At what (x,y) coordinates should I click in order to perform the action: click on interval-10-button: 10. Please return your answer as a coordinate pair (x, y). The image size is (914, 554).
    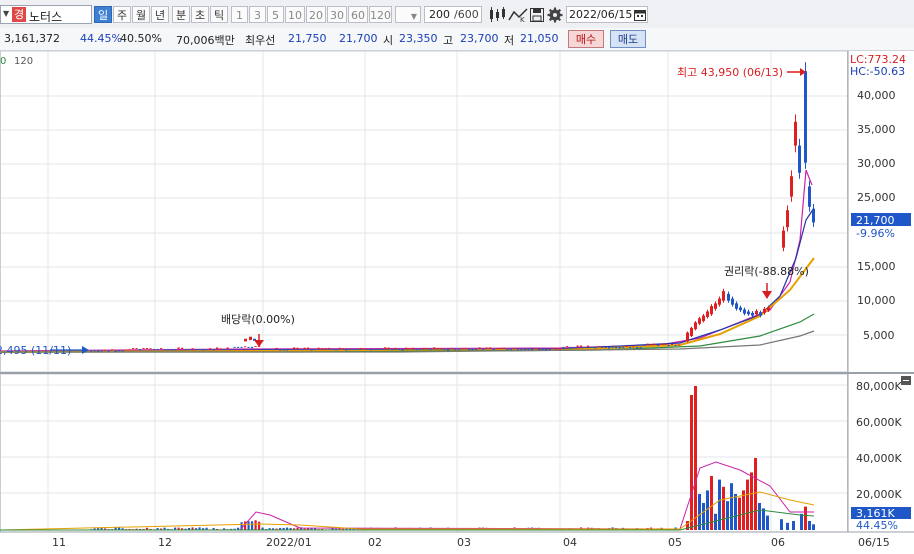
    Looking at the image, I should click on (295, 14).